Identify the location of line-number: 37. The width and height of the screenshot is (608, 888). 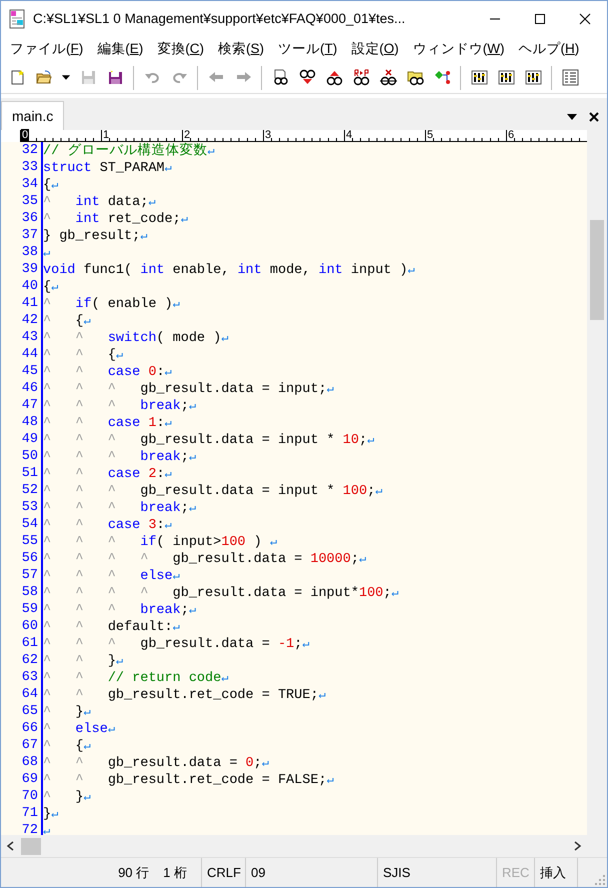
(29, 235).